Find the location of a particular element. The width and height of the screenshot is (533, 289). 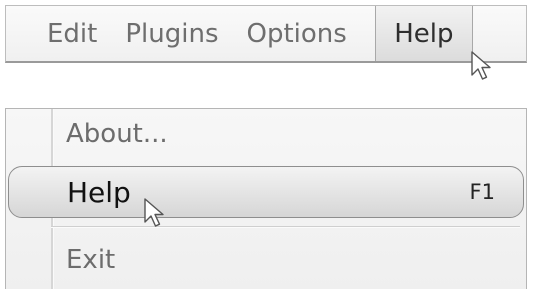

menu-plugins: Plugins is located at coordinates (171, 33).